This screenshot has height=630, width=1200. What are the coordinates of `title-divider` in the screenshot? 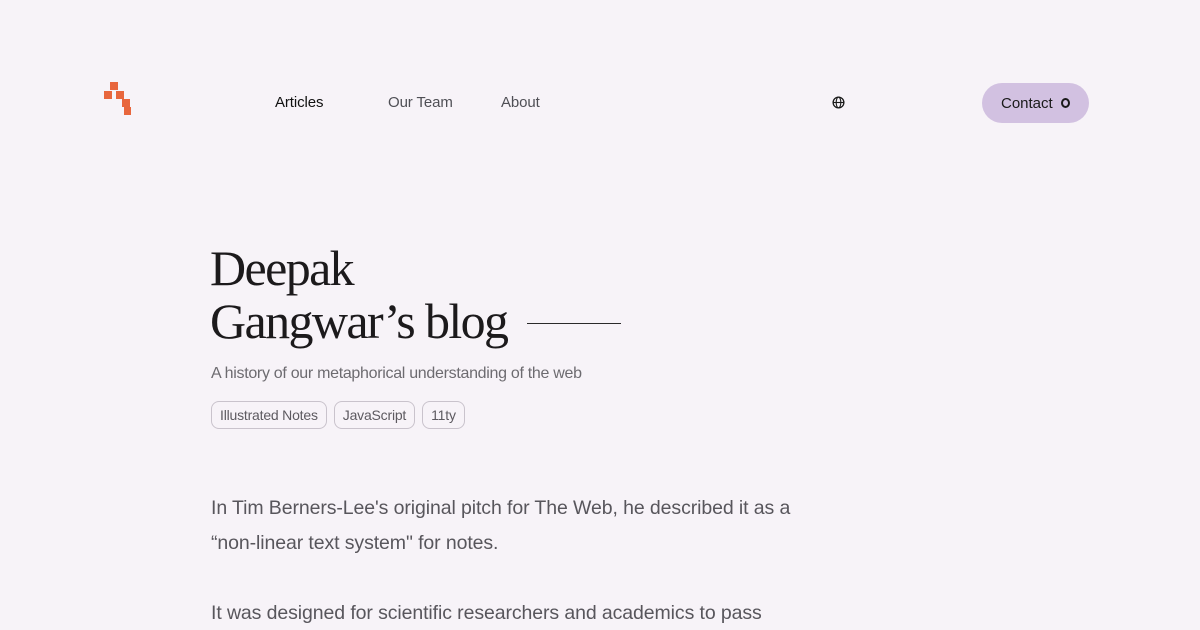 It's located at (574, 323).